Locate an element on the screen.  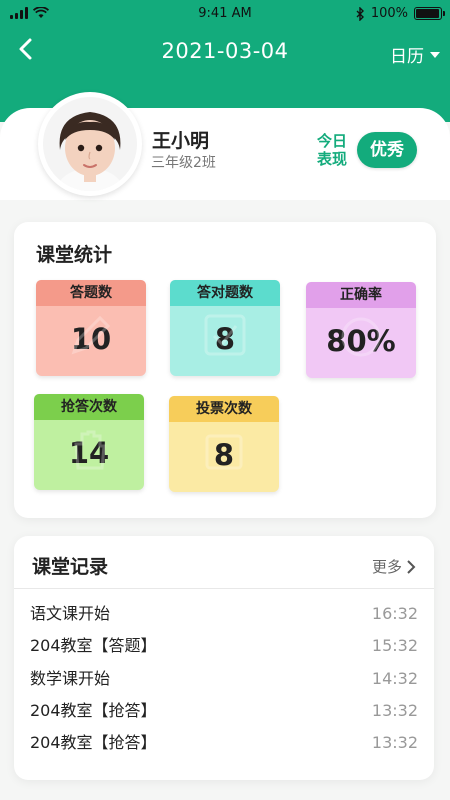
stat-tile-vote: 投票次数 8 is located at coordinates (224, 444).